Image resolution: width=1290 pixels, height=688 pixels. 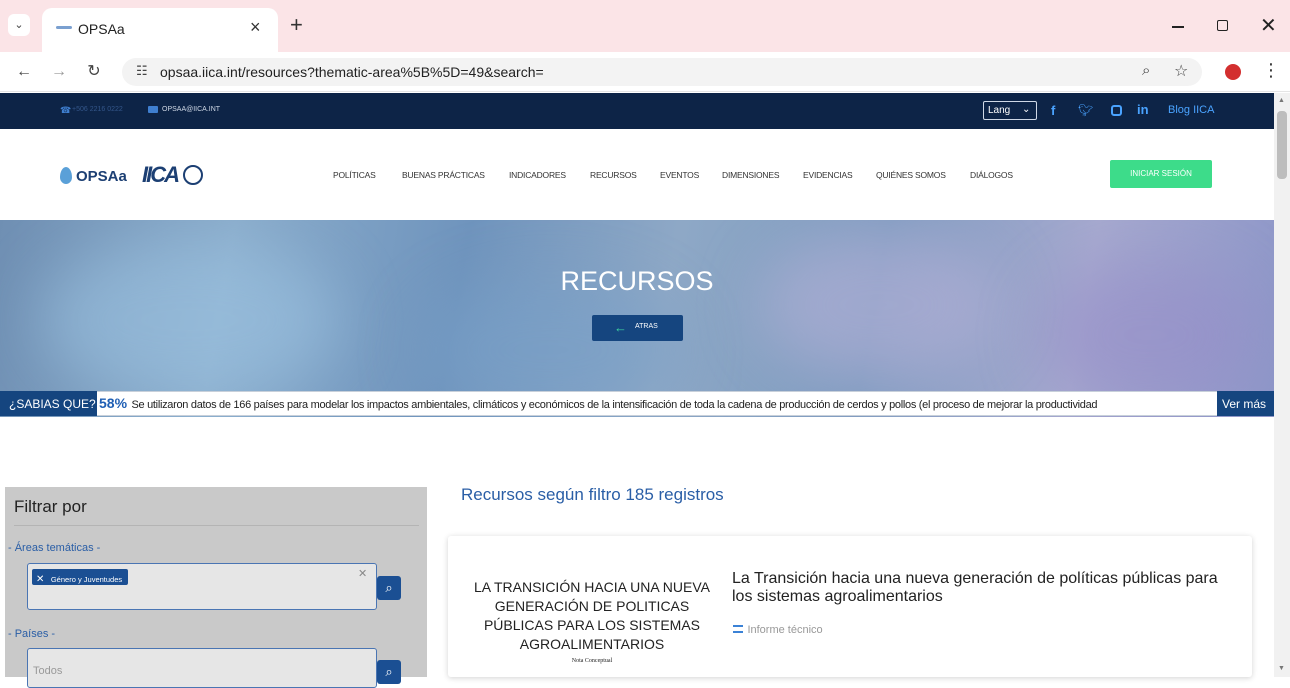 What do you see at coordinates (1281, 100) in the screenshot?
I see `scroll-up-icon: ▲` at bounding box center [1281, 100].